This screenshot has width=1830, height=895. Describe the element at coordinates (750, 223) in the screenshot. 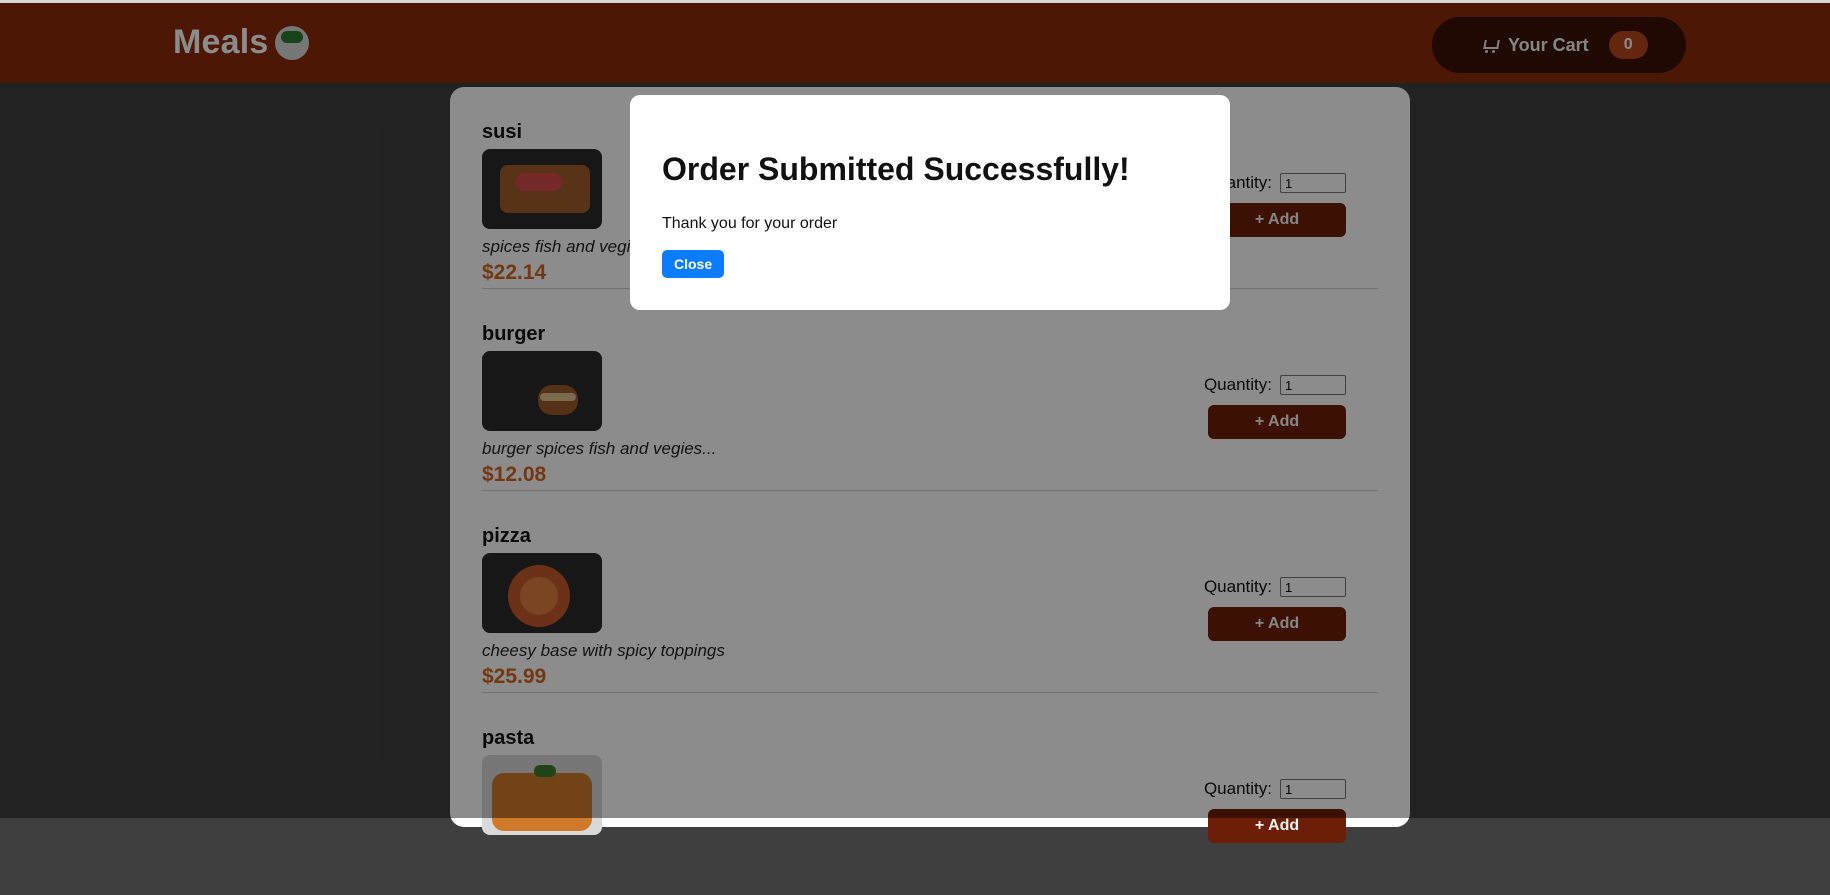

I see `modal-message: Thank you for your order` at that location.